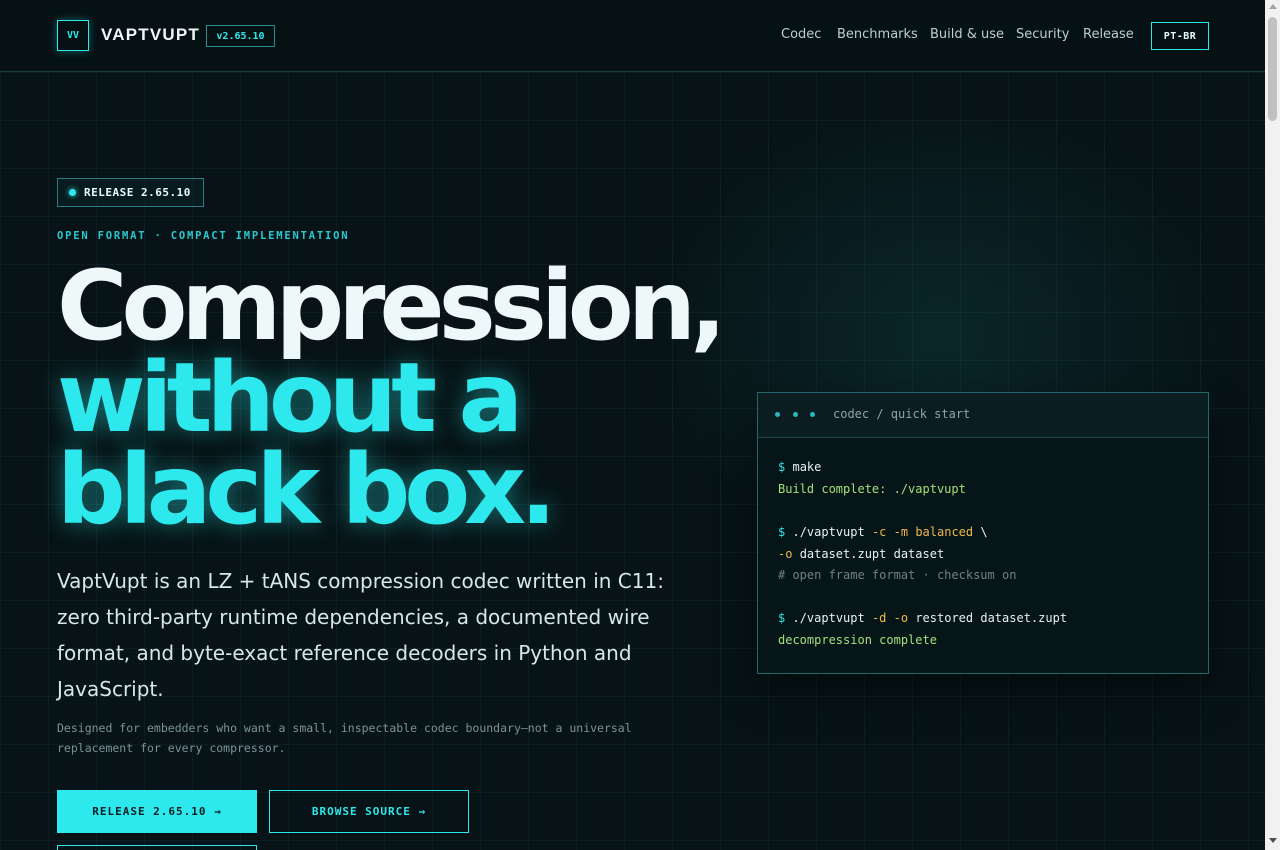 Image resolution: width=1280 pixels, height=850 pixels. I want to click on scroll-up-arrow-icon, so click(1273, 6).